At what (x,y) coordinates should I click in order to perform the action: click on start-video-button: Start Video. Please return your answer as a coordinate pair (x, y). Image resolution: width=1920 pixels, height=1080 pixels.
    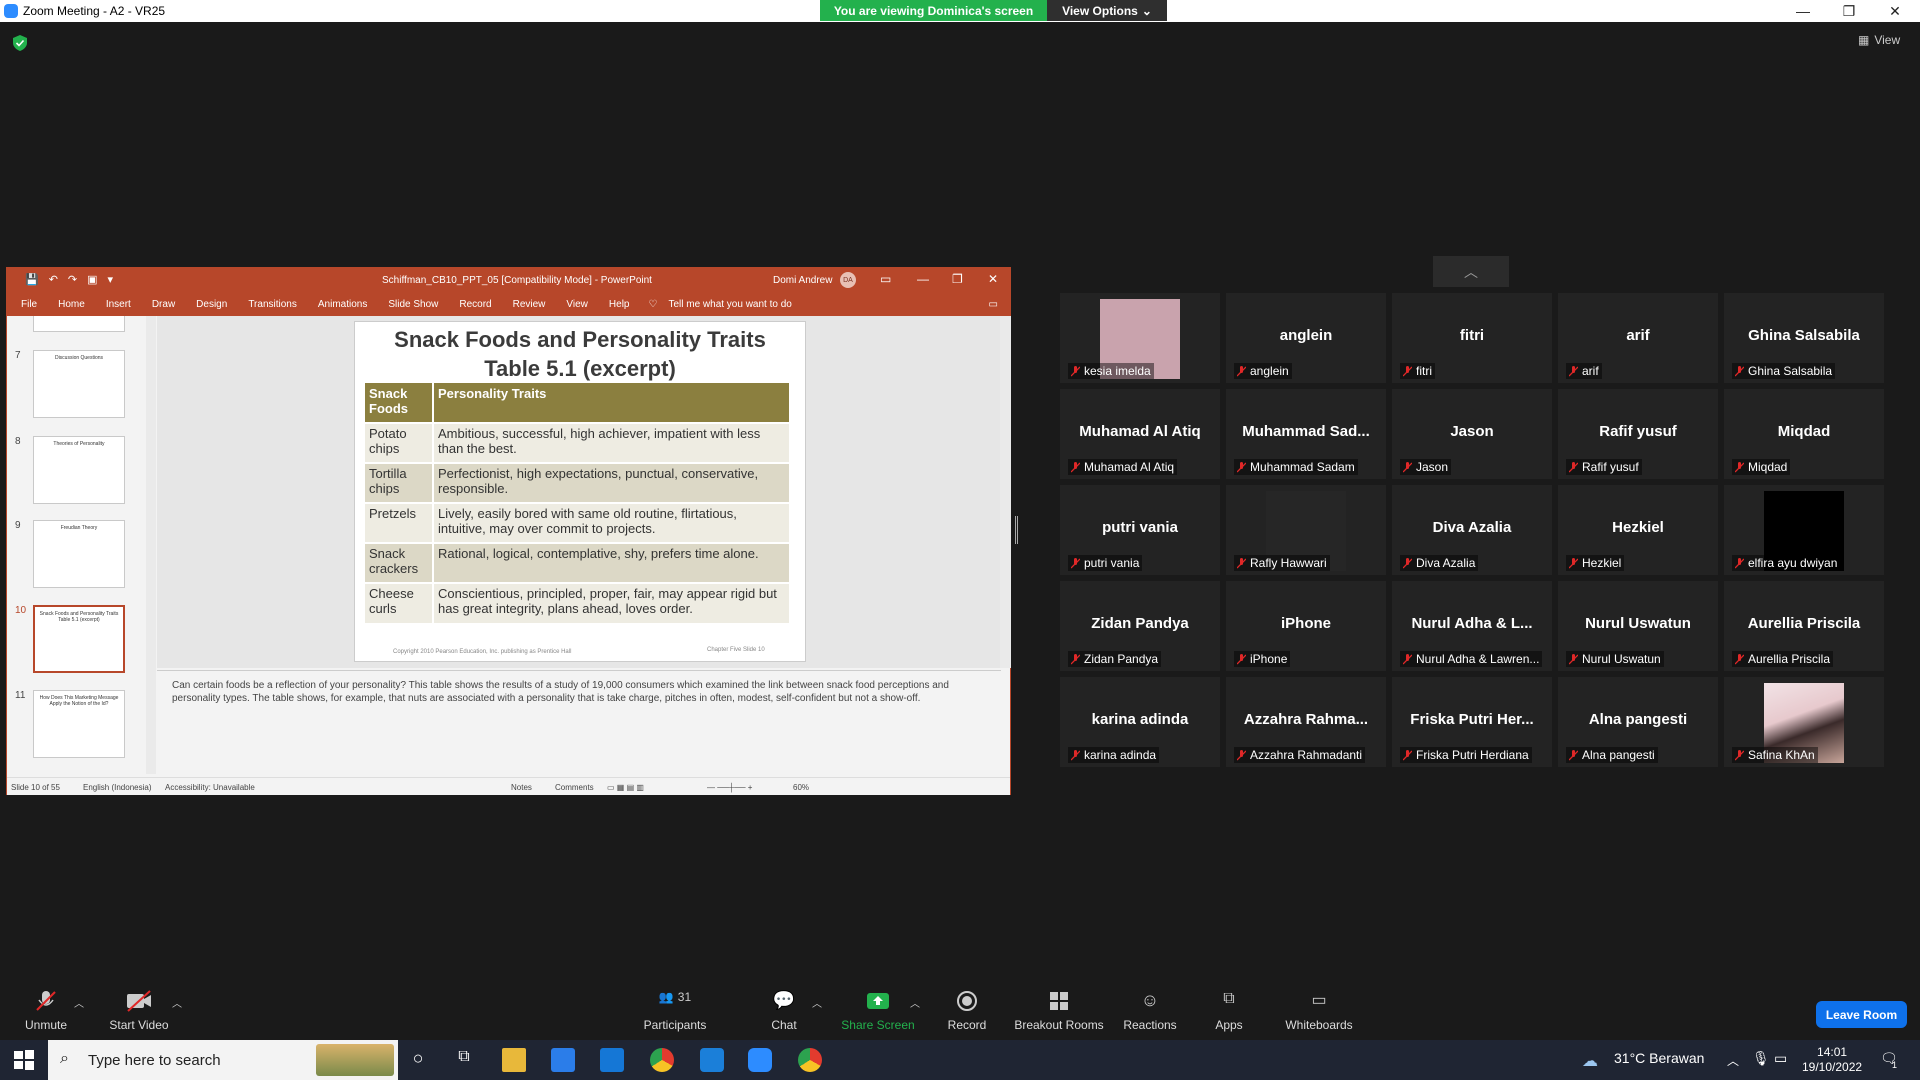
    Looking at the image, I should click on (139, 1011).